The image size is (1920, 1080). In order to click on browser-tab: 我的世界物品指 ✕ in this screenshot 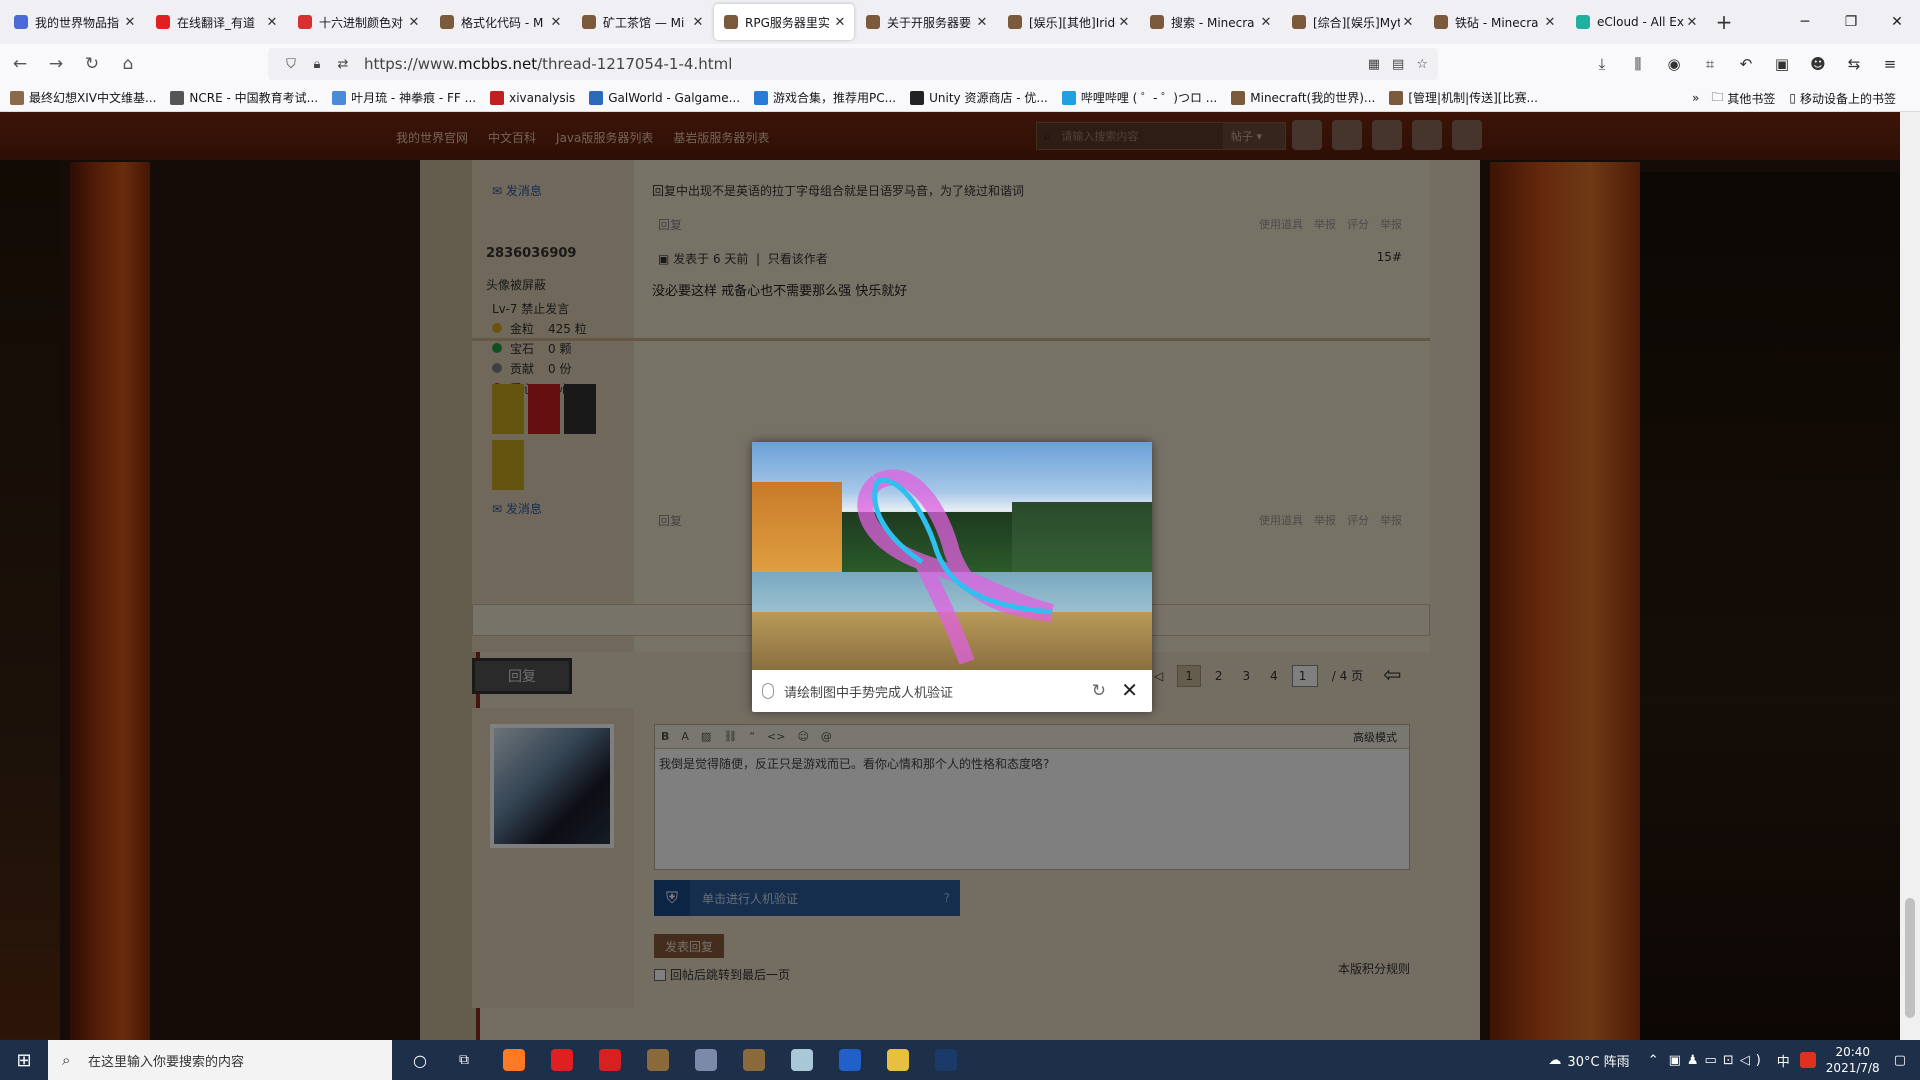, I will do `click(74, 22)`.